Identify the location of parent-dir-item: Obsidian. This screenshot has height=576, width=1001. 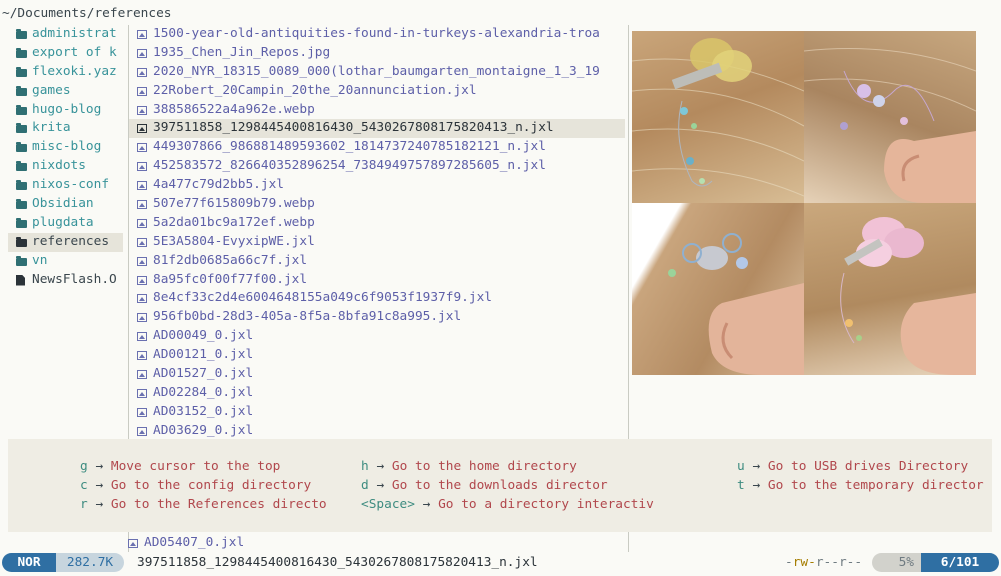
(65, 204).